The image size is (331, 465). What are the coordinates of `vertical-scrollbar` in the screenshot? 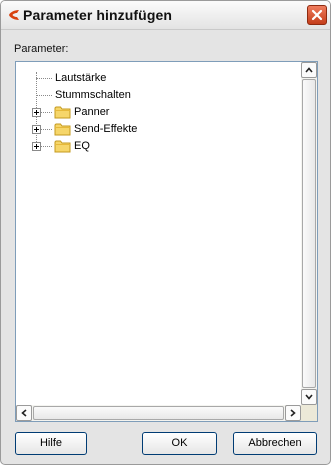 It's located at (309, 233).